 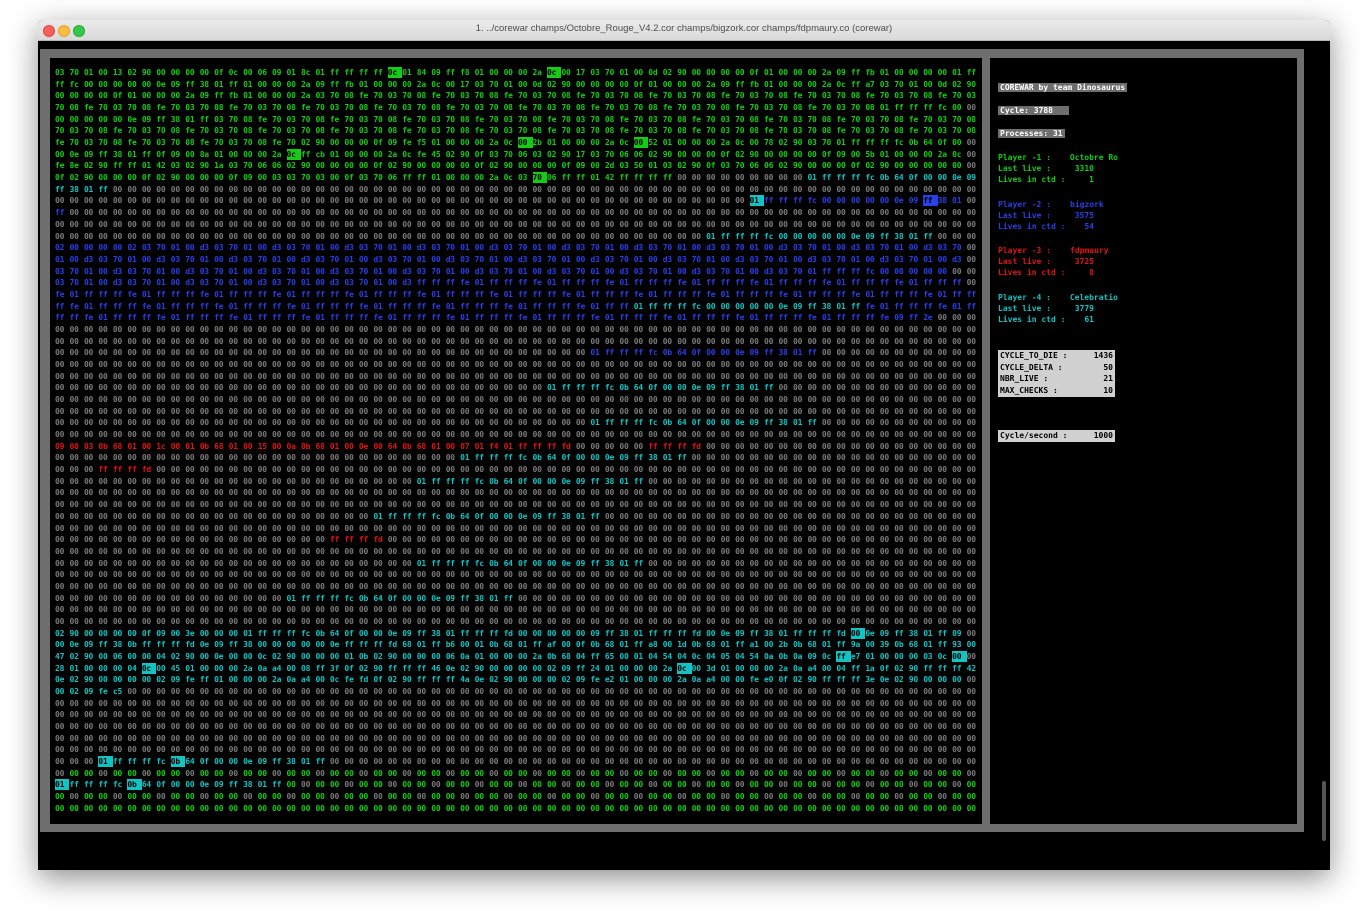 What do you see at coordinates (754, 108) in the screenshot?
I see `memory-byte: 70` at bounding box center [754, 108].